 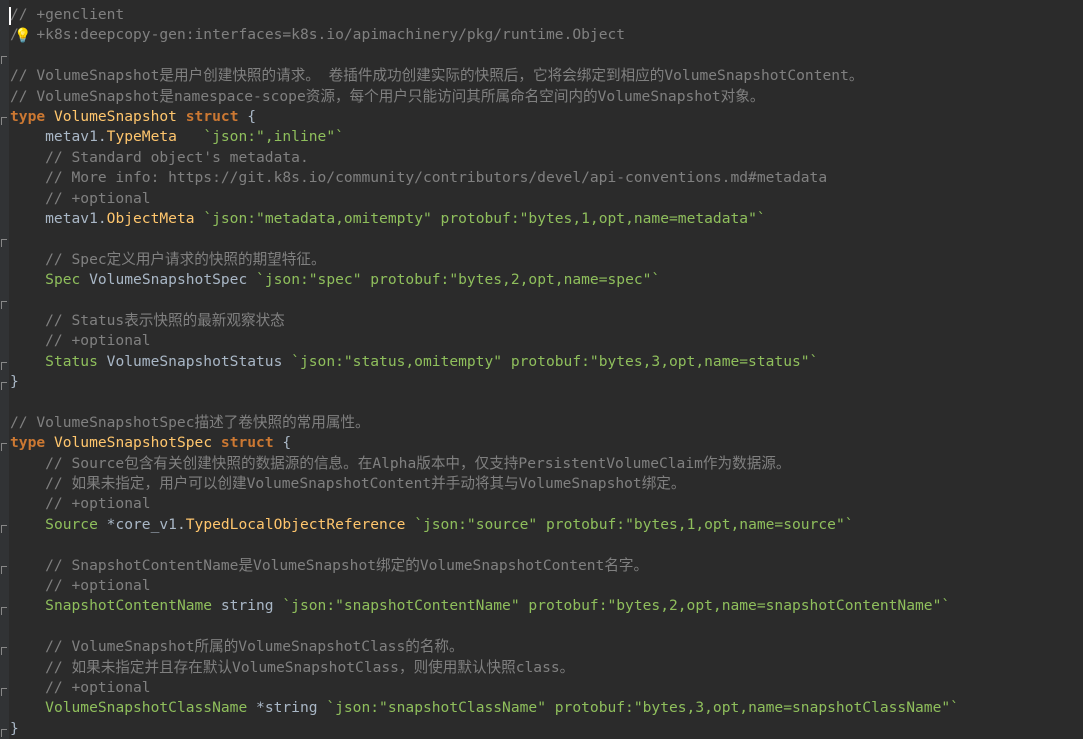 What do you see at coordinates (14, 382) in the screenshot?
I see `code-token-plain: }` at bounding box center [14, 382].